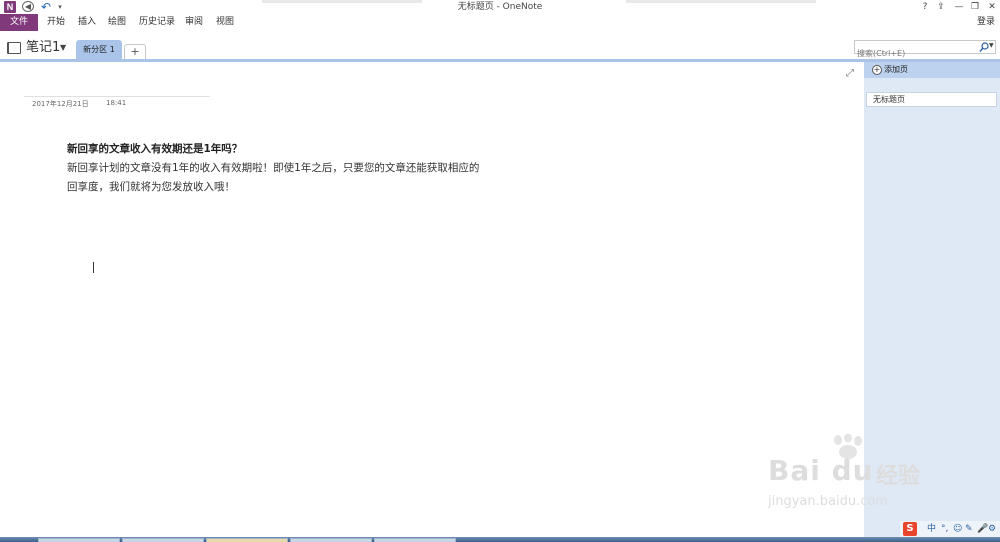  I want to click on window-title: 无标题页 - OneNote, so click(500, 7).